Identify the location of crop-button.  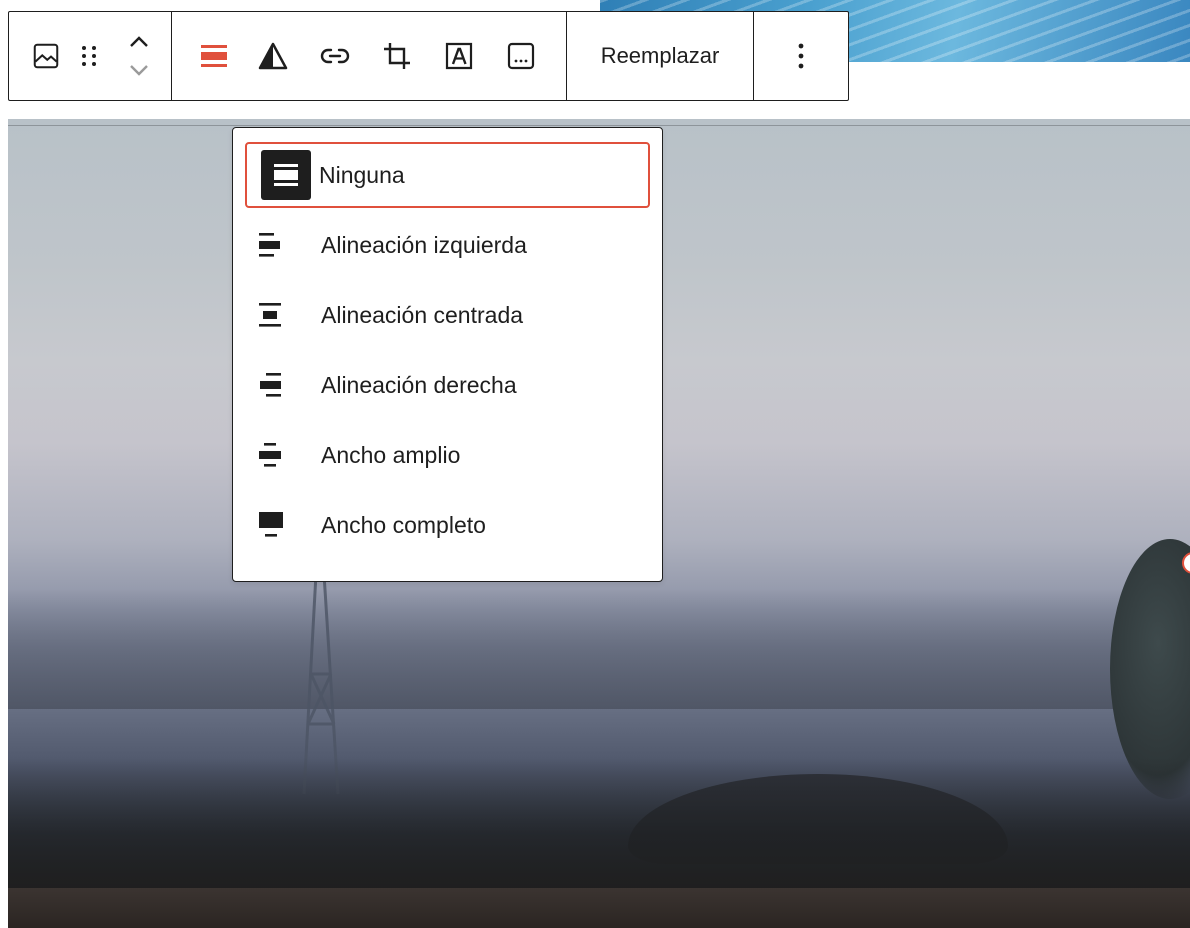
(397, 56).